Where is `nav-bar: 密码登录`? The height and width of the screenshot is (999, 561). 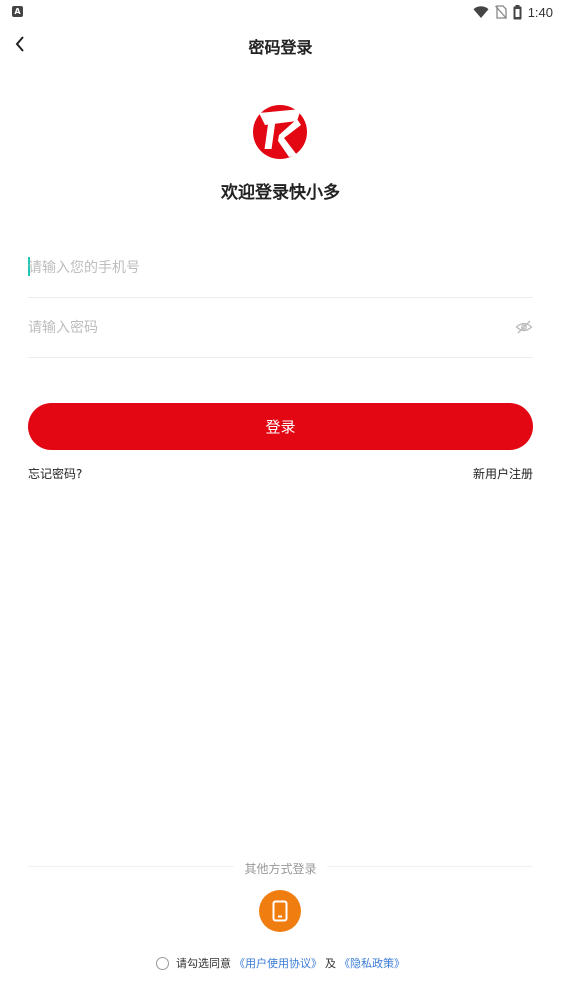 nav-bar: 密码登录 is located at coordinates (280, 44).